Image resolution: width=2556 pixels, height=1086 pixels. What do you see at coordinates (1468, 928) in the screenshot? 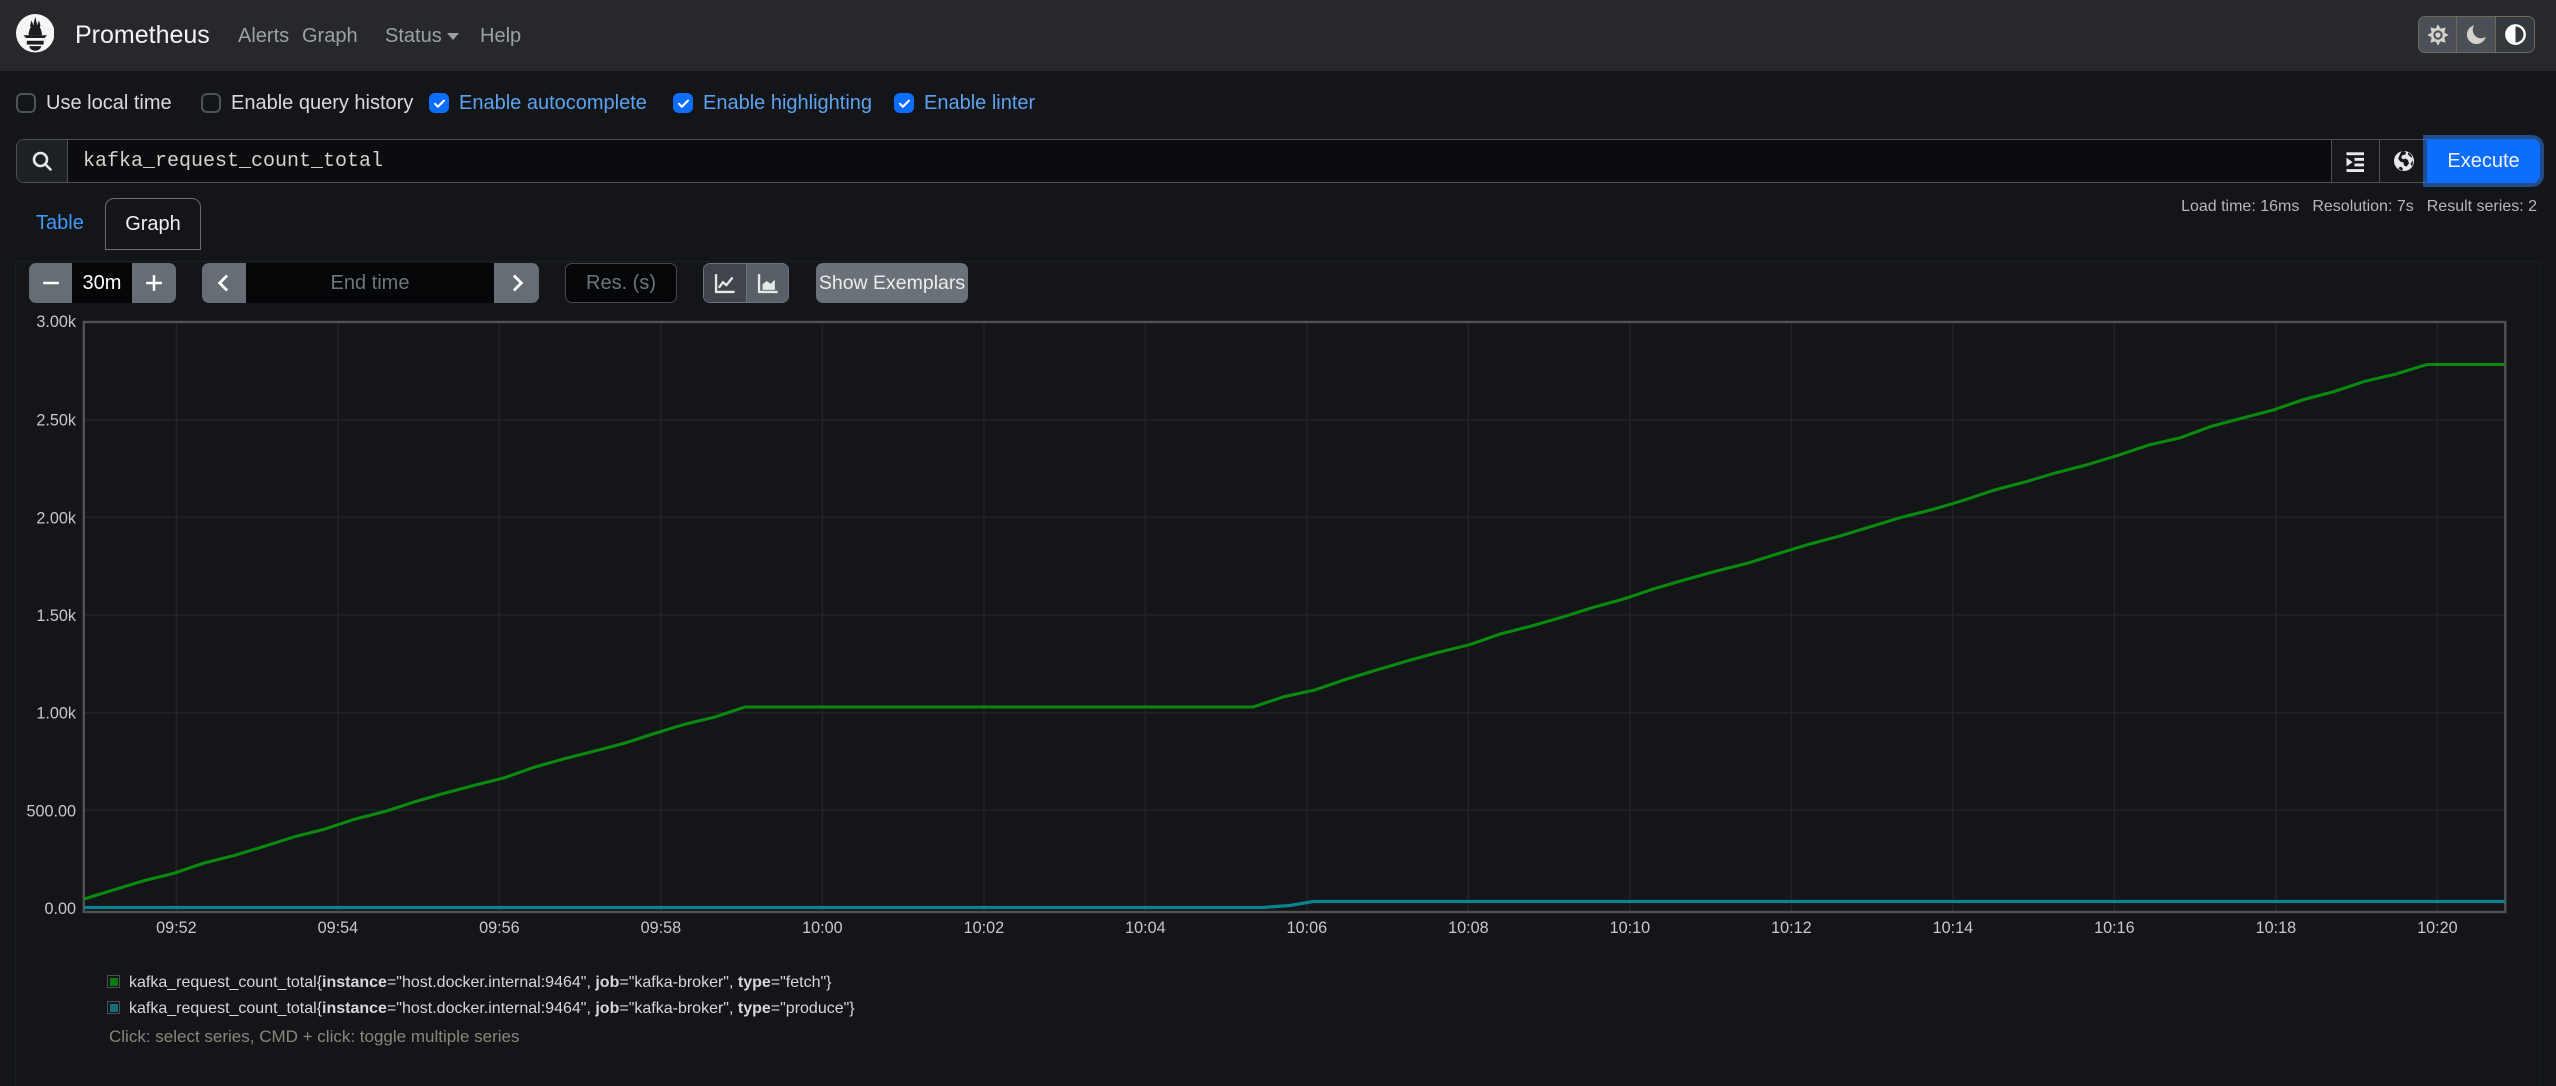
I see `svg-text: 10:08` at bounding box center [1468, 928].